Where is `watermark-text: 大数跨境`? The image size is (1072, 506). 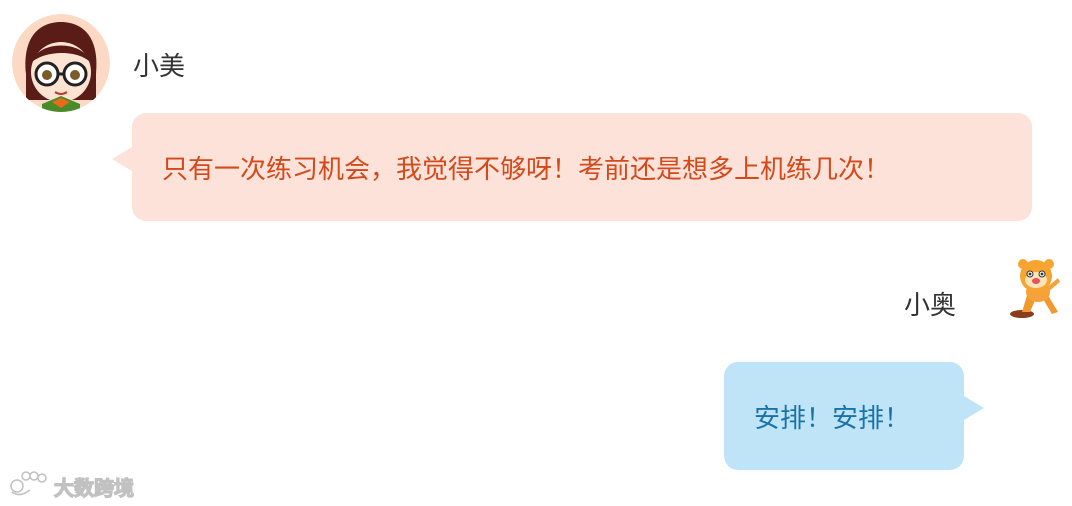
watermark-text: 大数跨境 is located at coordinates (93, 487).